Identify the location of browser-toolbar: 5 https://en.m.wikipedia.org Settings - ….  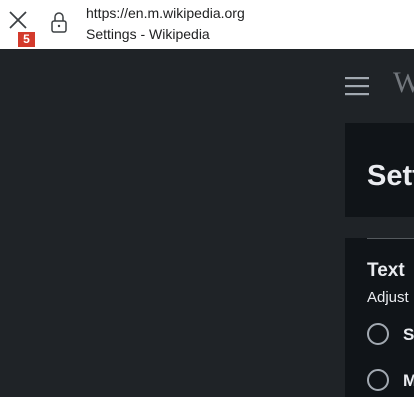
(207, 24).